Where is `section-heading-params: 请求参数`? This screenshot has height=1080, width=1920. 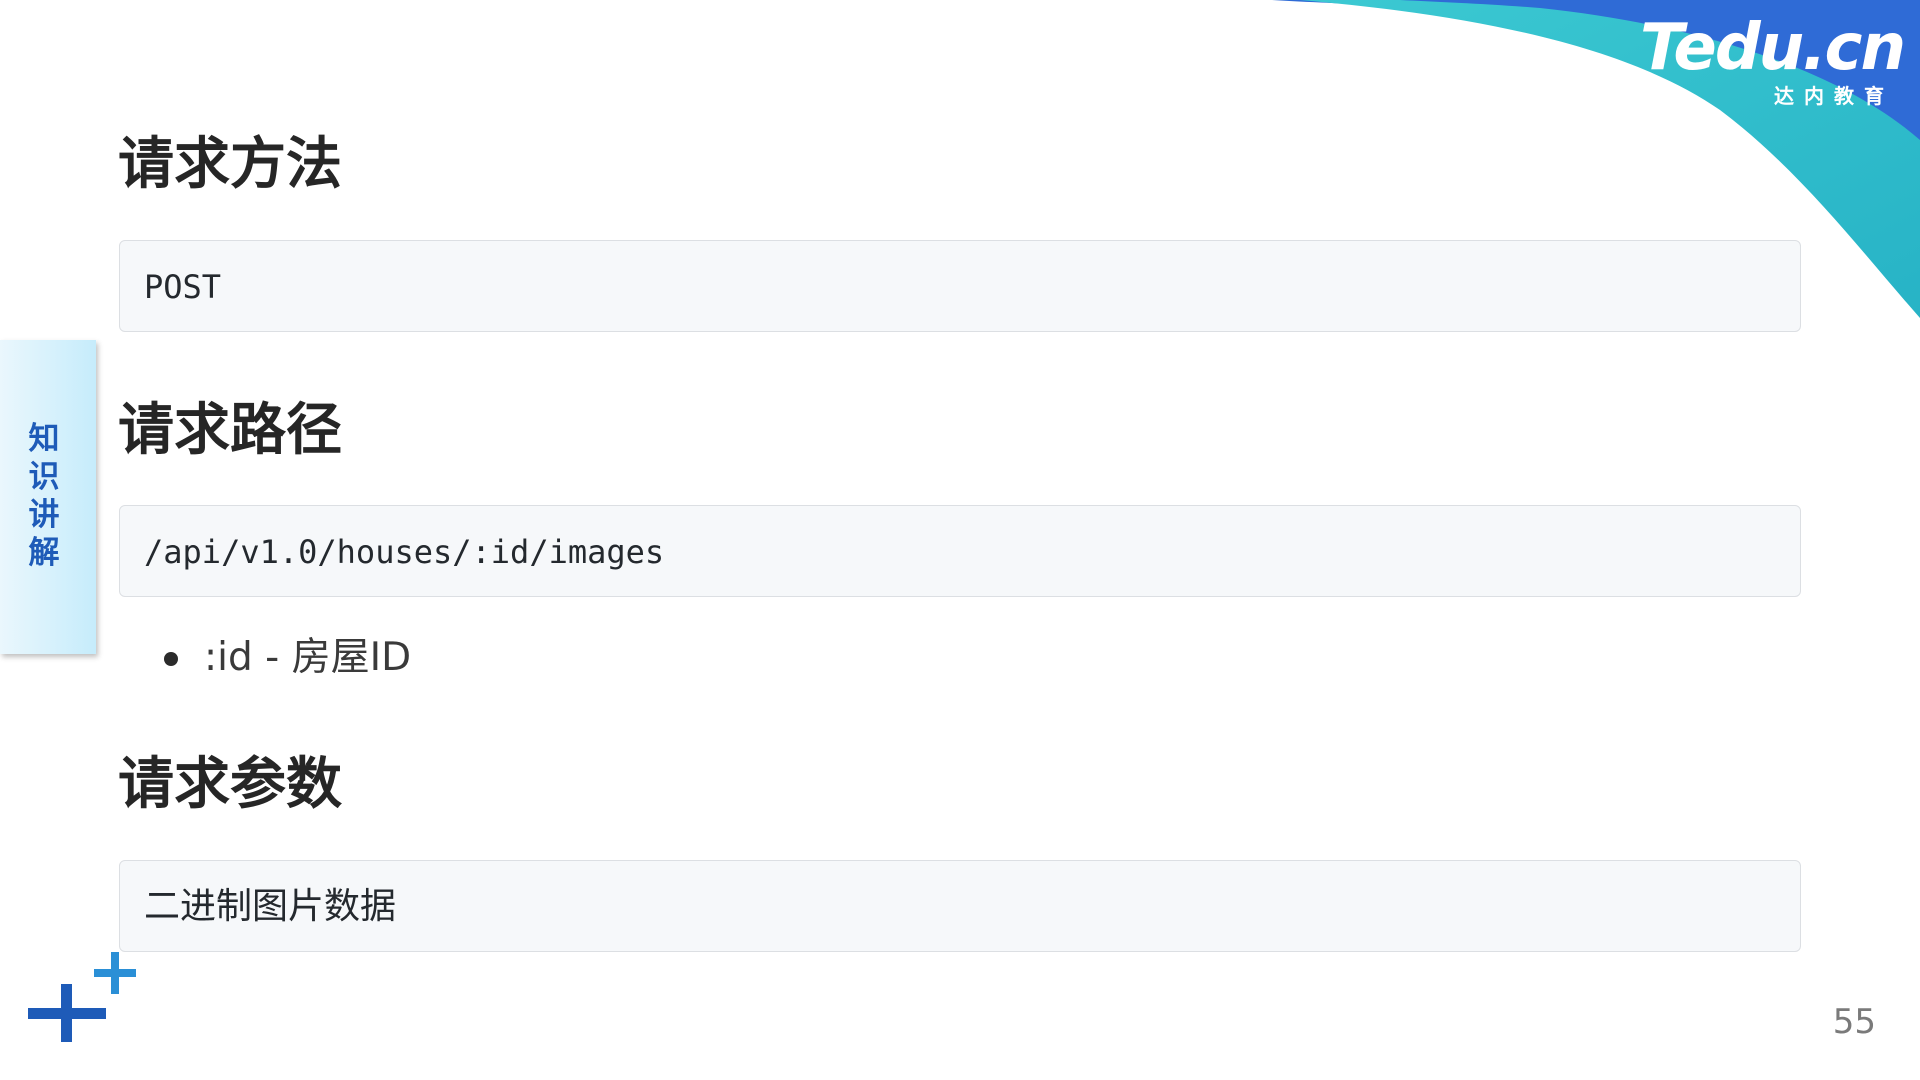
section-heading-params: 请求参数 is located at coordinates (230, 784).